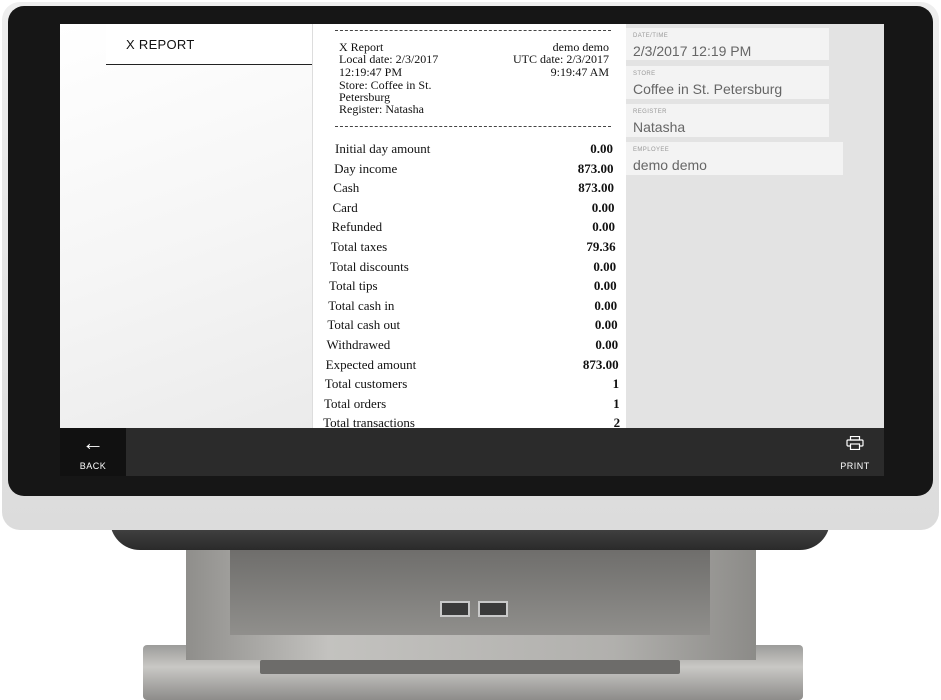 This screenshot has width=941, height=700. I want to click on report-list-item-label: X REPORT, so click(160, 44).